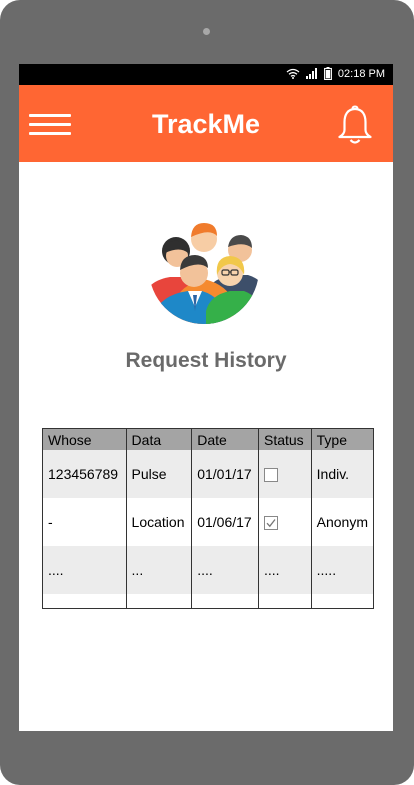  I want to click on checkmark-icon, so click(271, 523).